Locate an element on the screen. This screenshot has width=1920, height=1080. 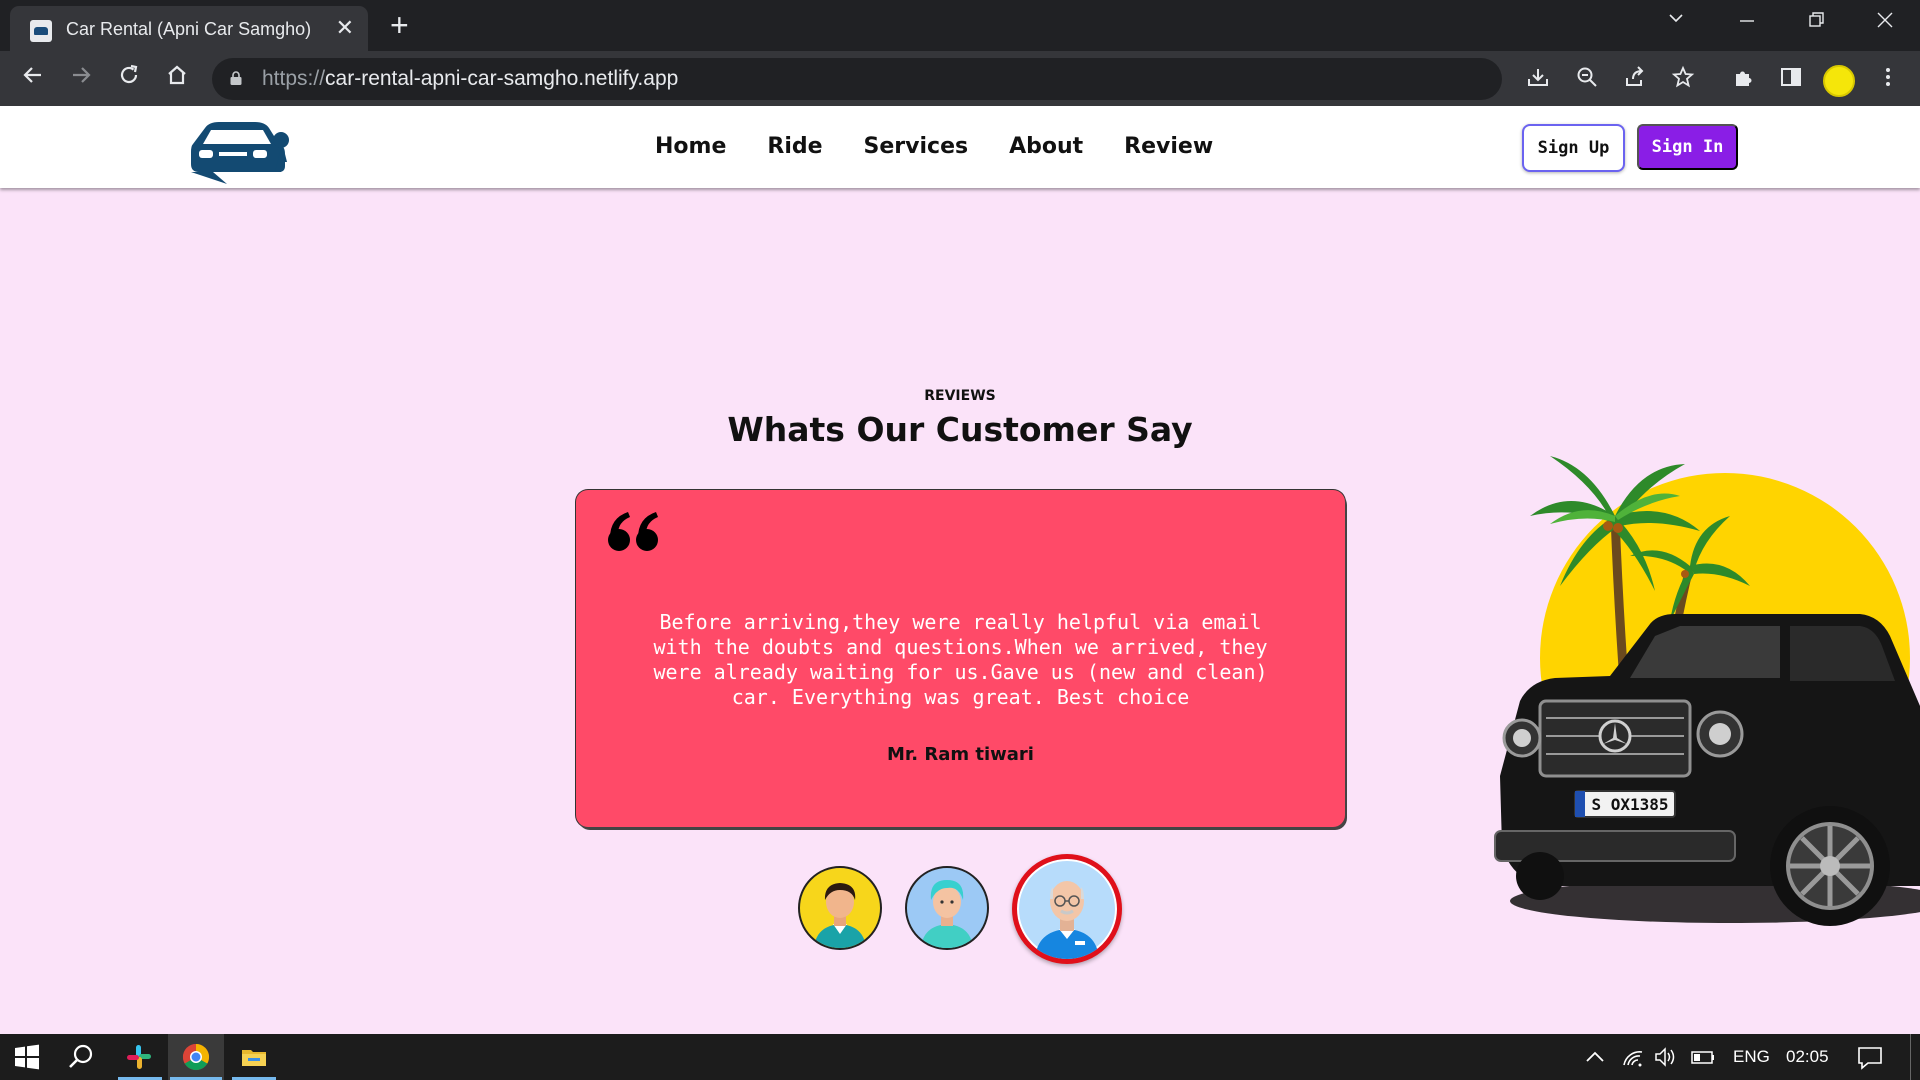
os-taskbar: ENG 02:05 is located at coordinates (960, 1057).